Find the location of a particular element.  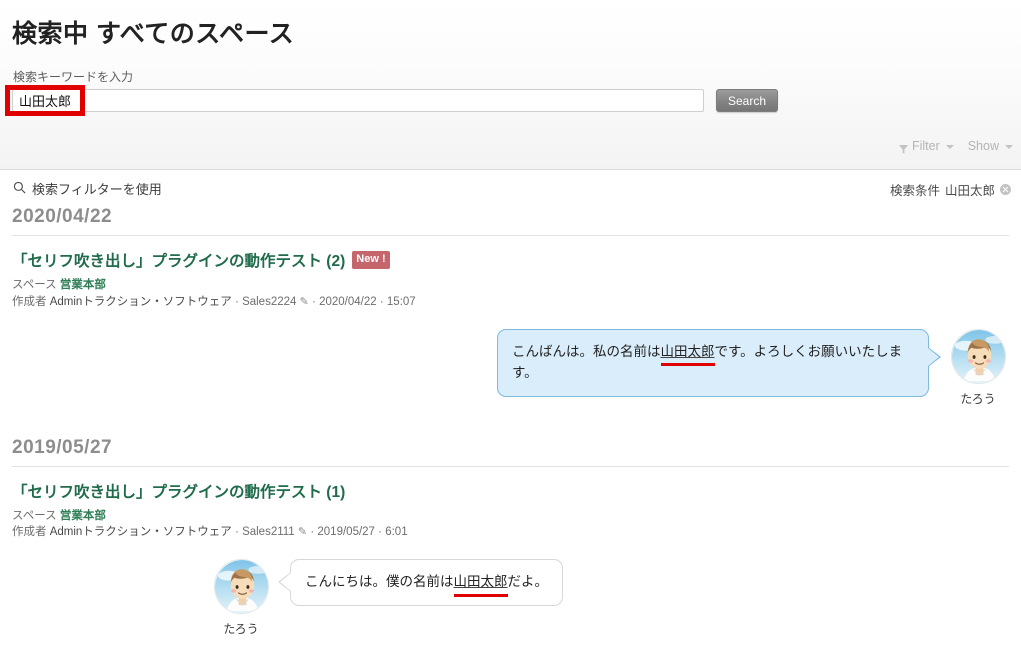

page-title: 検索中 すべてのスペース is located at coordinates (153, 34).